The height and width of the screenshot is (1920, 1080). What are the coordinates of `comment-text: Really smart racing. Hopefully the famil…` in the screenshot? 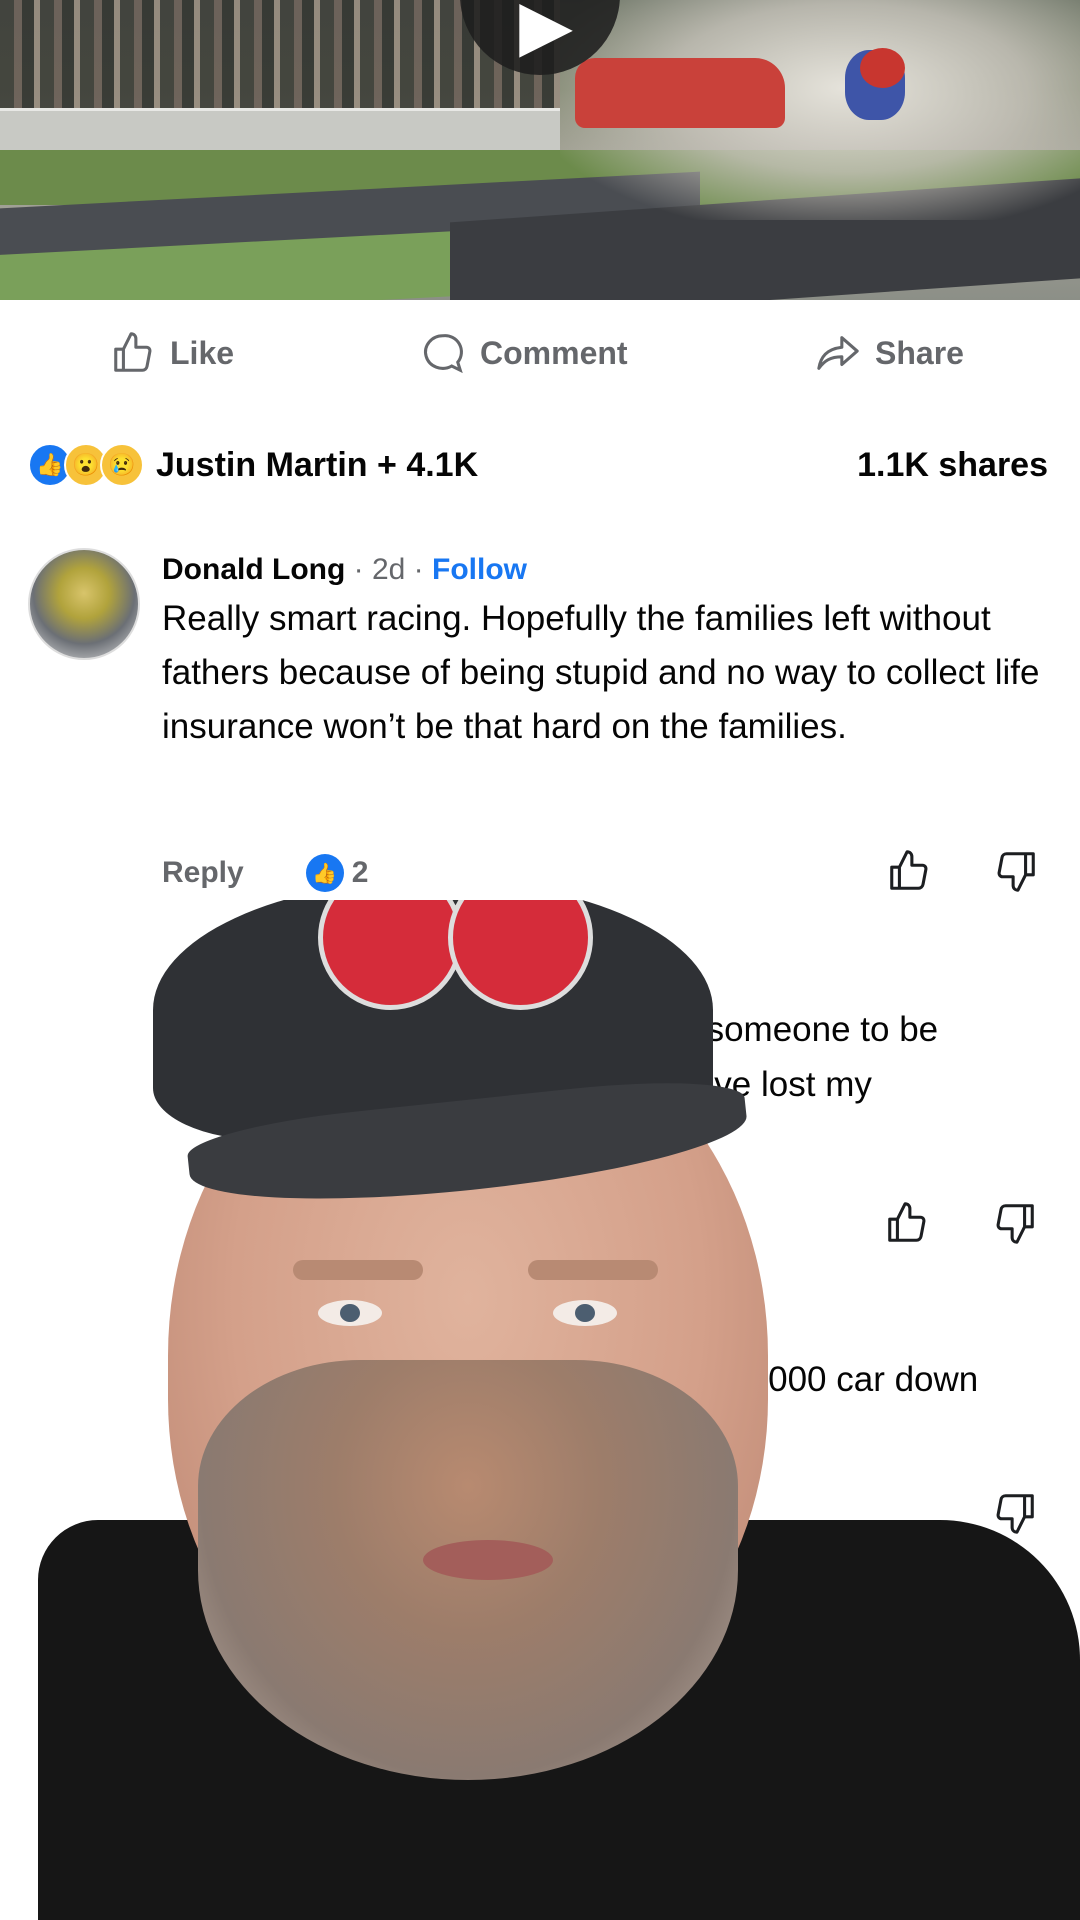 It's located at (601, 672).